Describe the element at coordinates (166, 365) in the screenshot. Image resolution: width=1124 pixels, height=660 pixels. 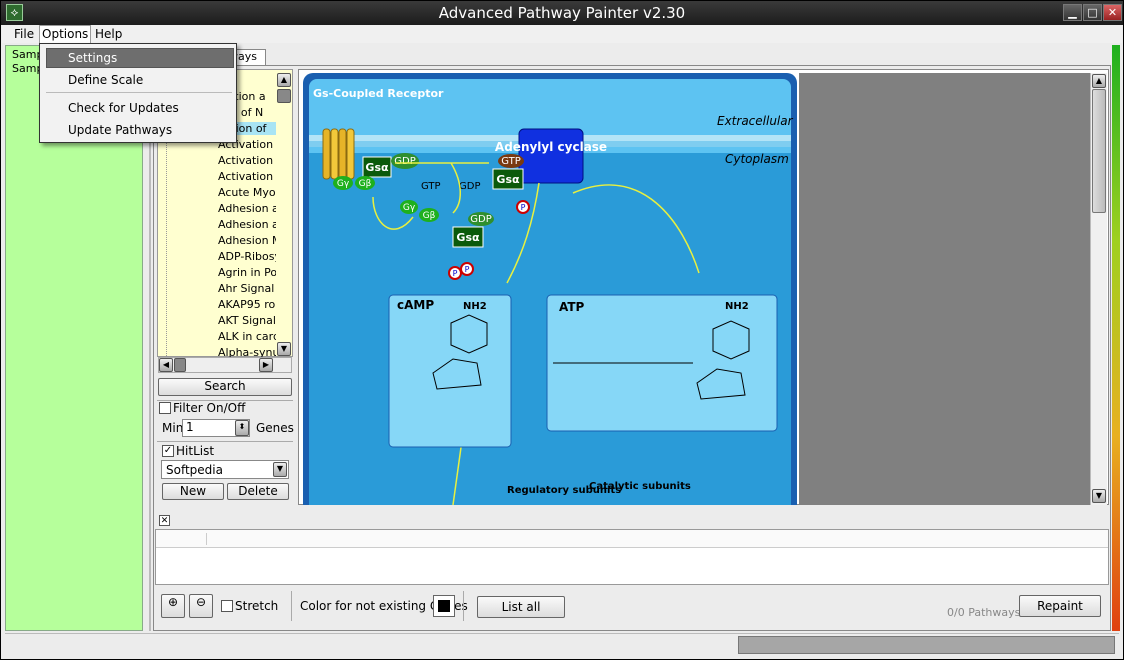
I see `hscroll-left: ◀` at that location.